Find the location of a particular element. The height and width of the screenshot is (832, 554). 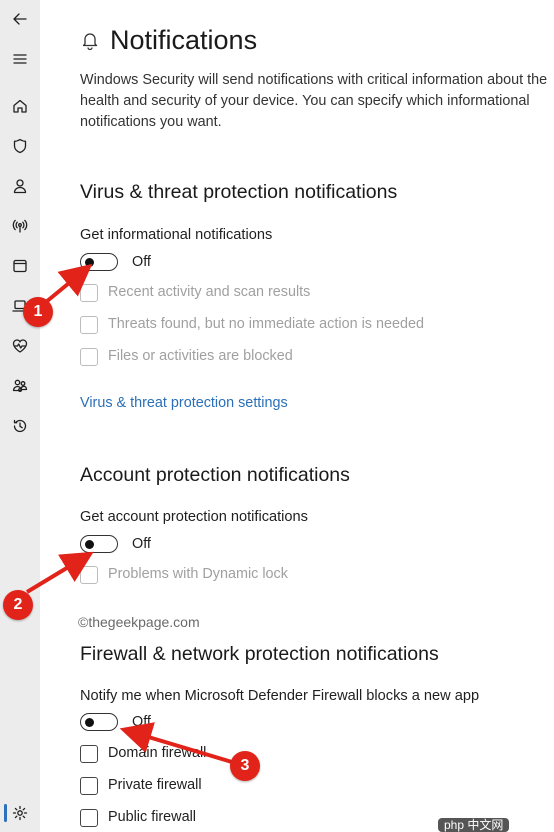

account-section-title: Account protection notifications is located at coordinates (215, 475).